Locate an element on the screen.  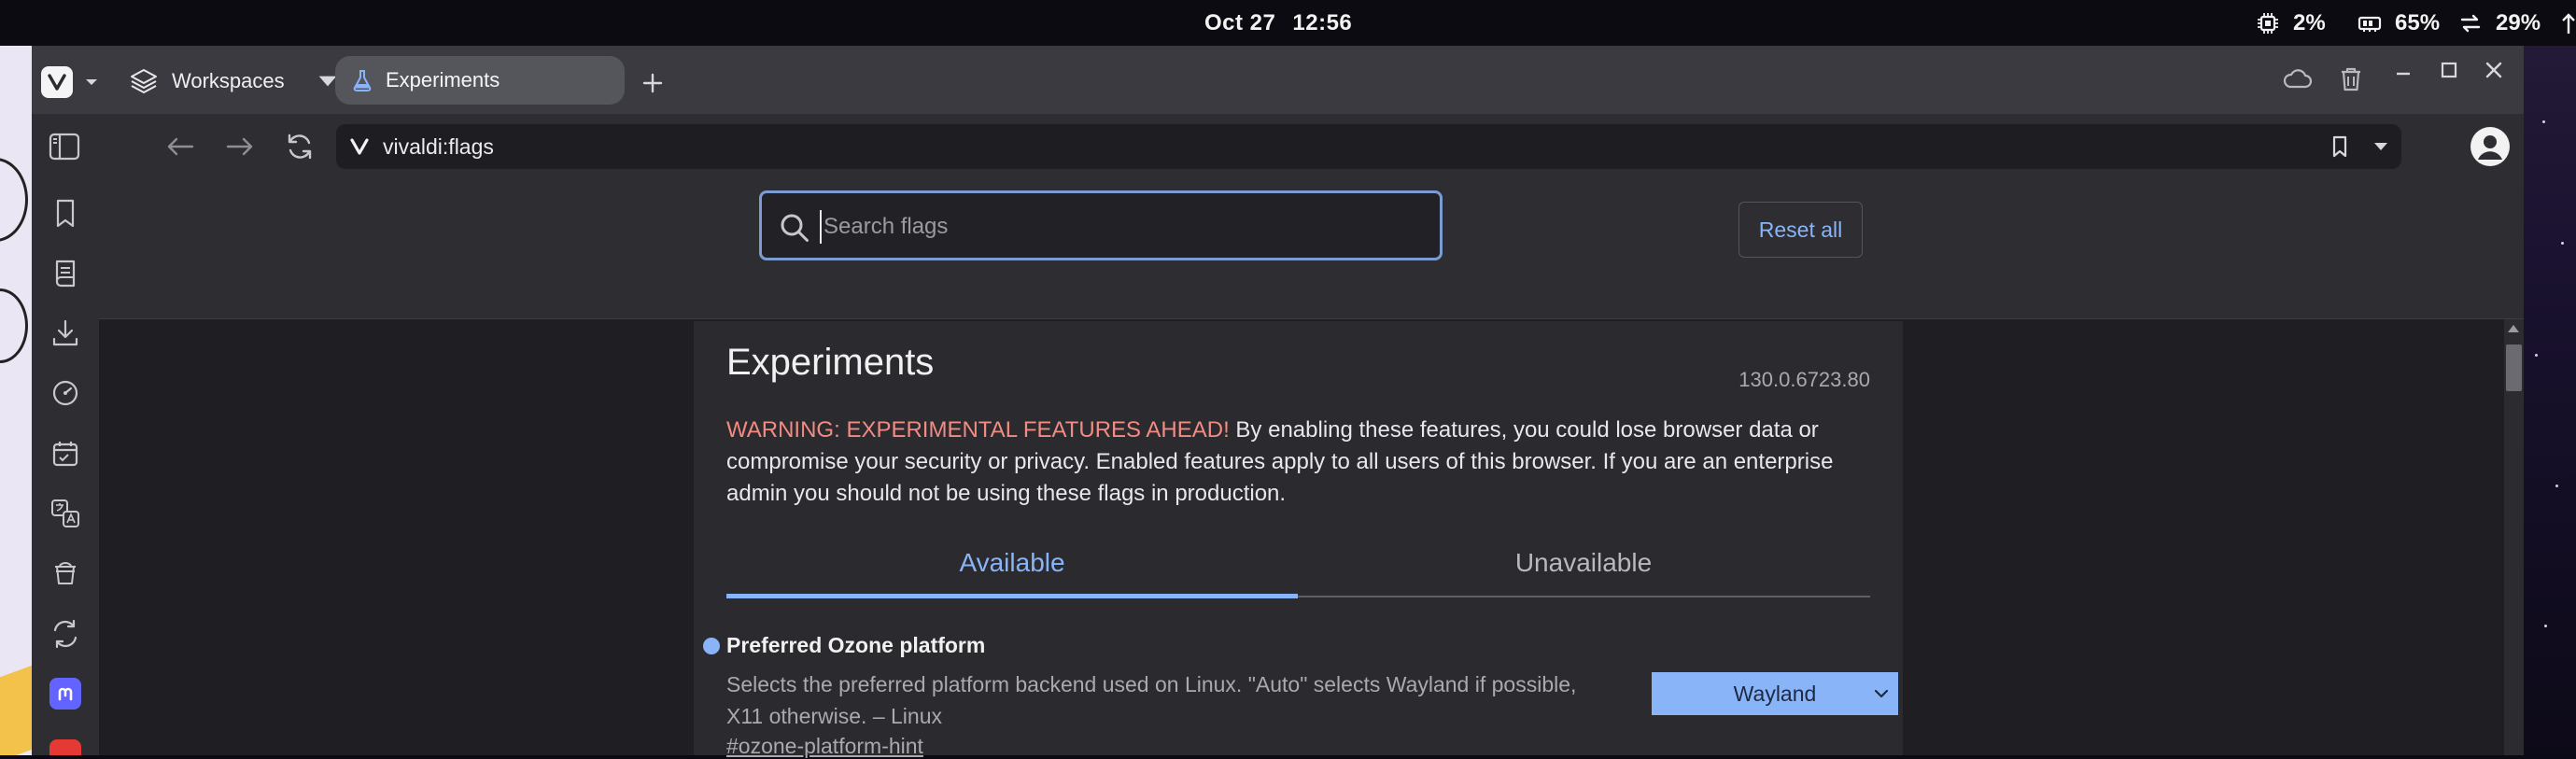
flag-value-select: Wayland is located at coordinates (1775, 693).